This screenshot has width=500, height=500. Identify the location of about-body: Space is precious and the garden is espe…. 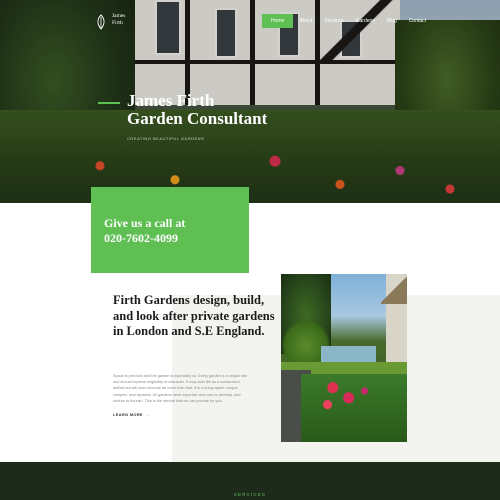
(180, 388).